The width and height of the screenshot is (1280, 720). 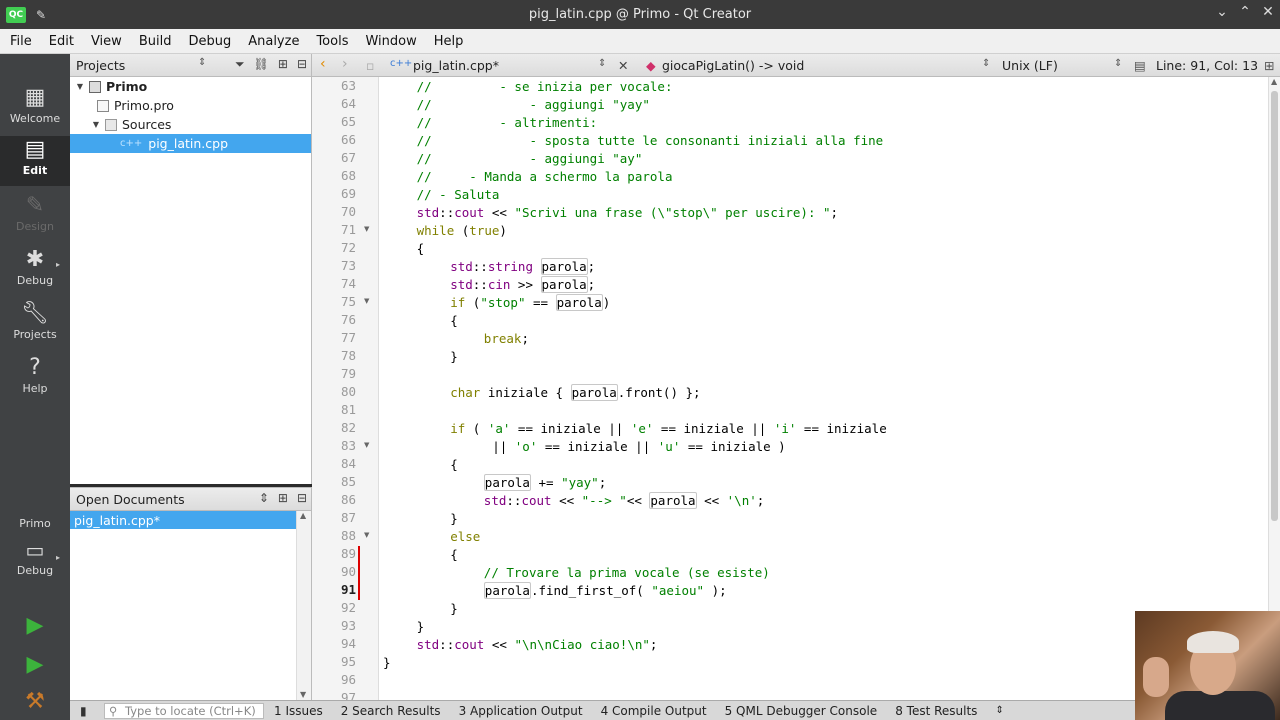 I want to click on code-line: char iniziale { parola.front() };, so click(x=575, y=393).